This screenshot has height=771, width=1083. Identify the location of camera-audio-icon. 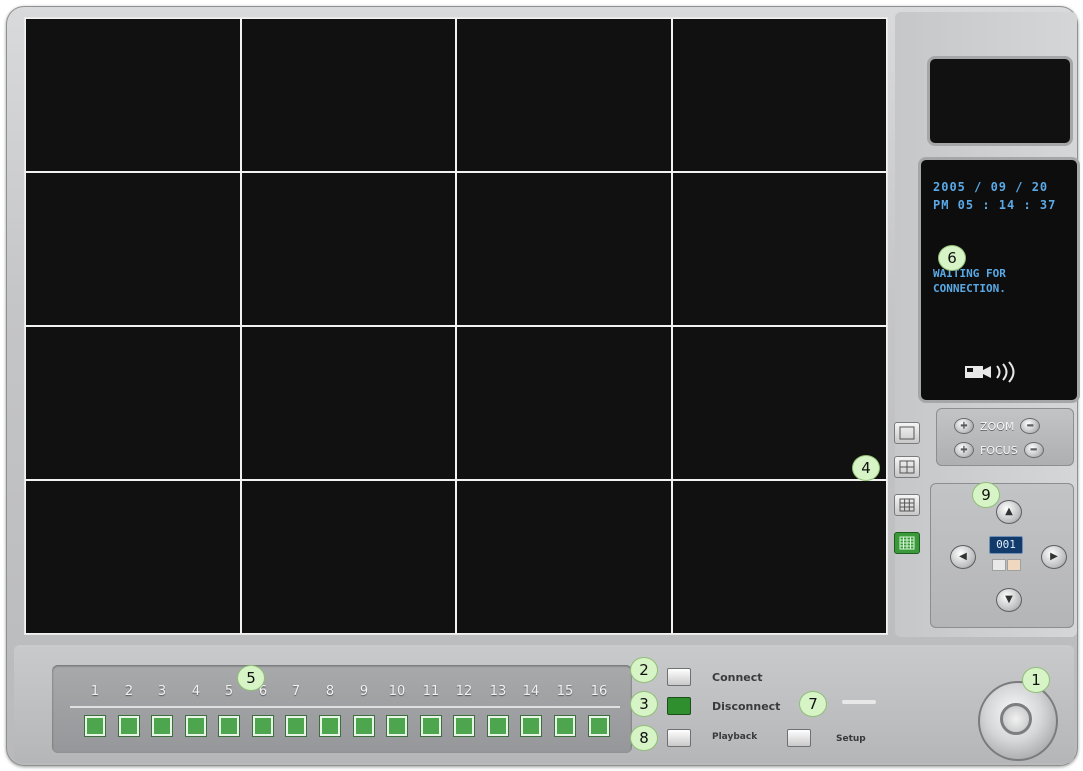
(1005, 374).